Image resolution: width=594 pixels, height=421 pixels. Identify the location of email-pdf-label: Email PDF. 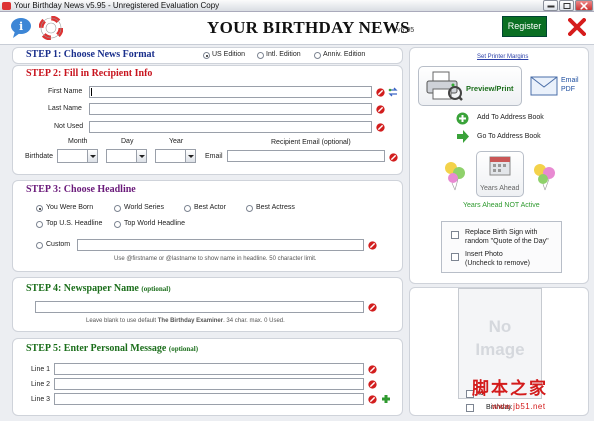
(570, 85).